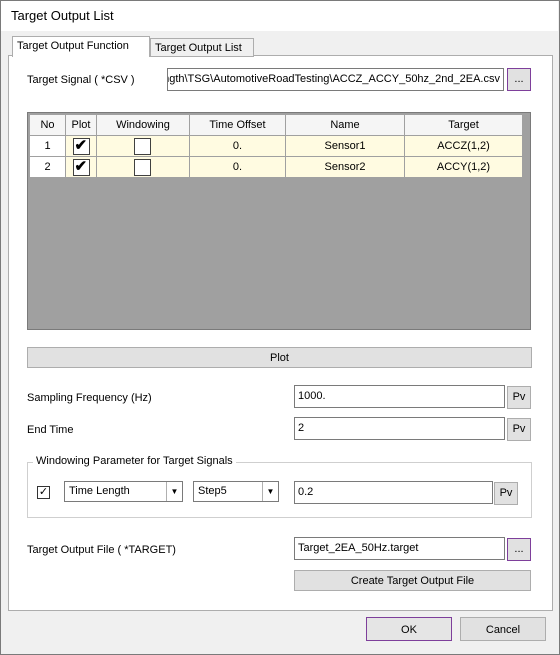 This screenshot has width=560, height=655. I want to click on table-row: 1 ✔ 0. Sensor1 ACCZ(1,2), so click(276, 146).